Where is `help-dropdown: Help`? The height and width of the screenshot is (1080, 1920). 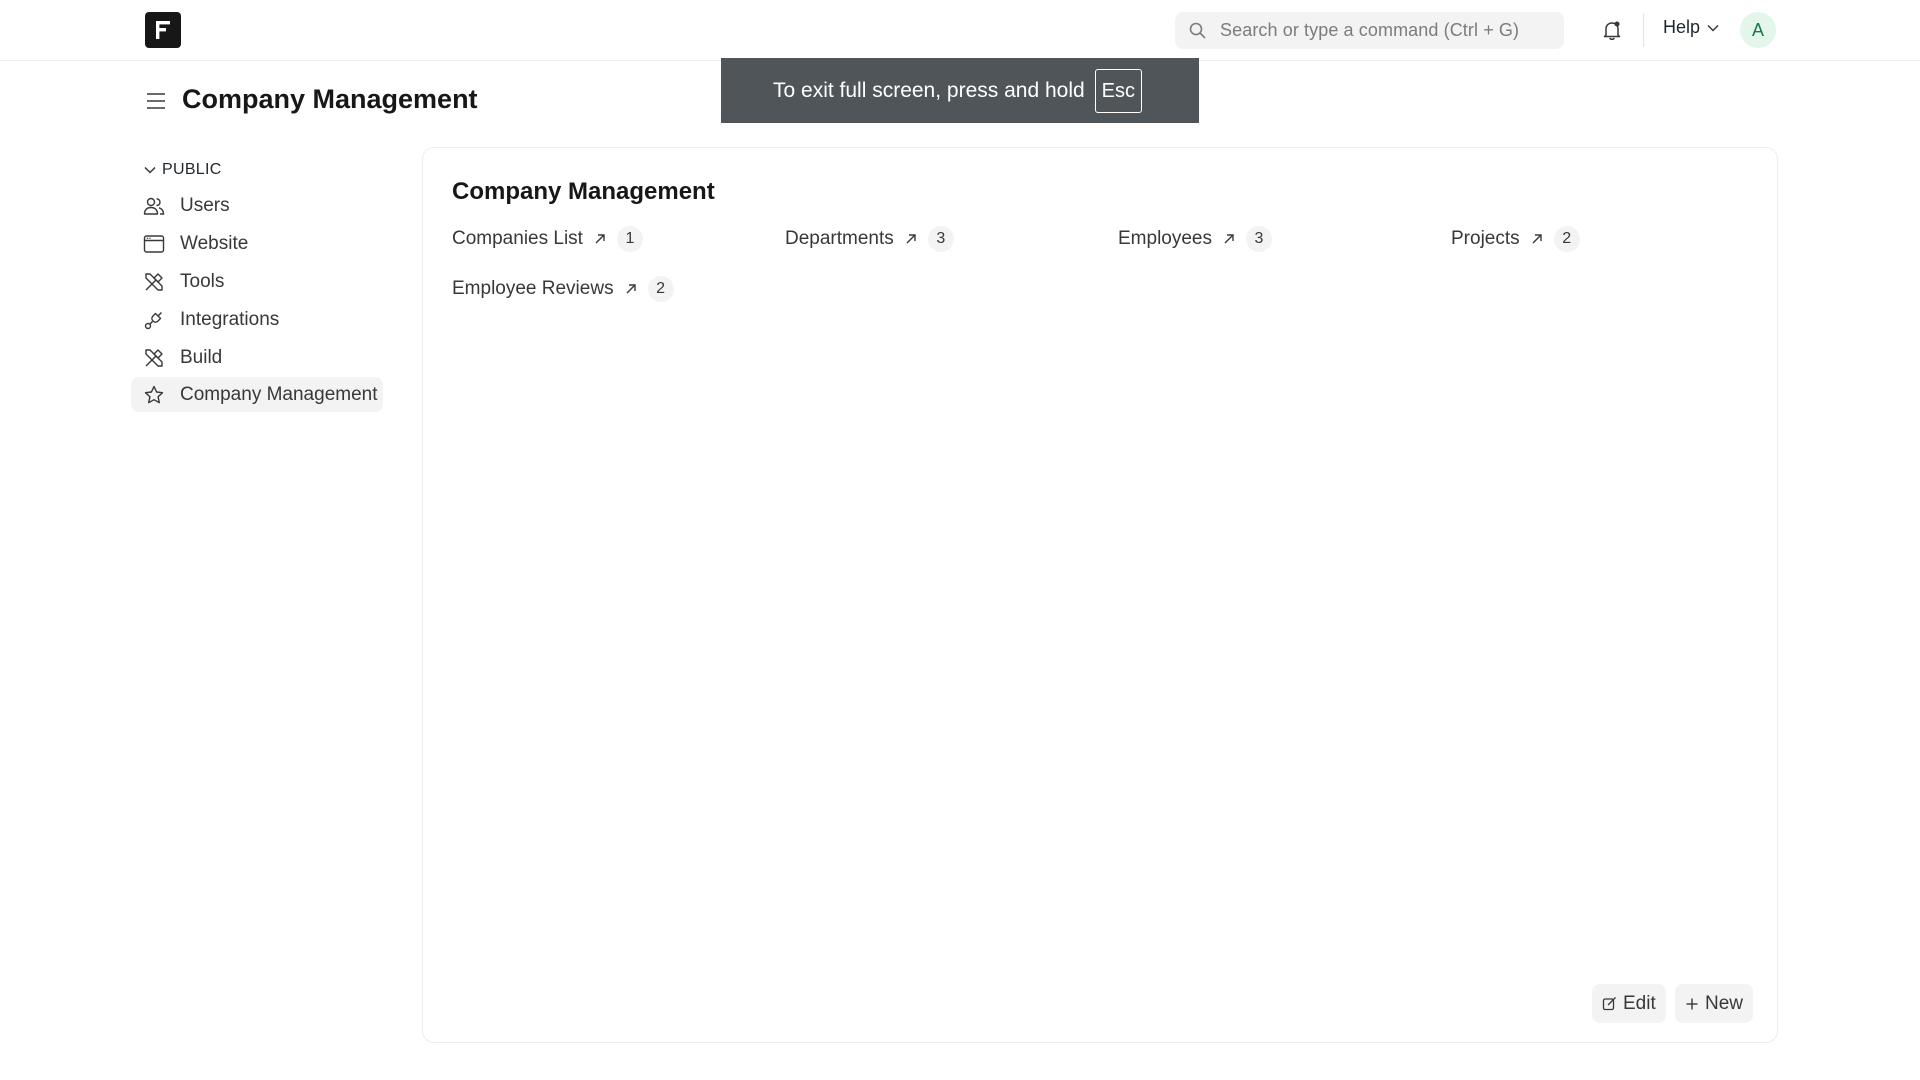
help-dropdown: Help is located at coordinates (1691, 27).